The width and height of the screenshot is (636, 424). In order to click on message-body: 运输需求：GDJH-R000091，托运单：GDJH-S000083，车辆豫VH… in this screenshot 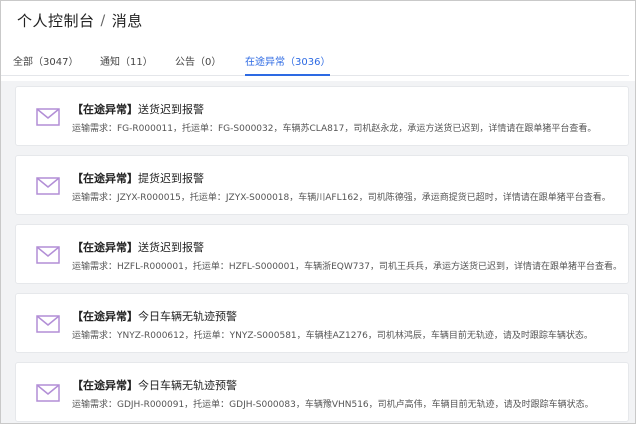, I will do `click(333, 405)`.